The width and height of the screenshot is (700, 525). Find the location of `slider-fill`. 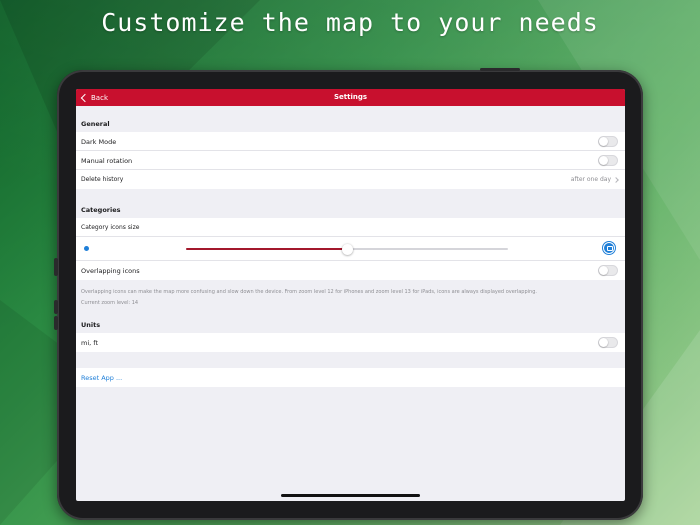

slider-fill is located at coordinates (266, 249).